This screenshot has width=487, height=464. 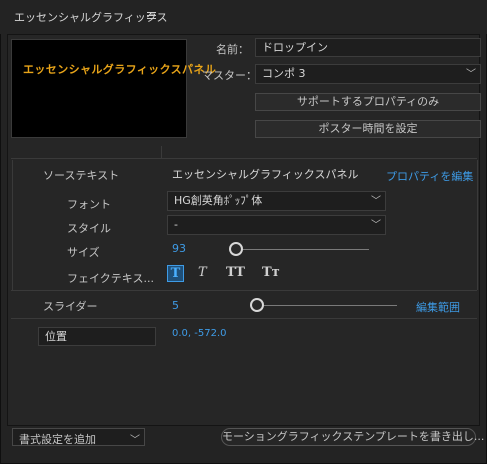 What do you see at coordinates (179, 248) in the screenshot?
I see `size-value: 93` at bounding box center [179, 248].